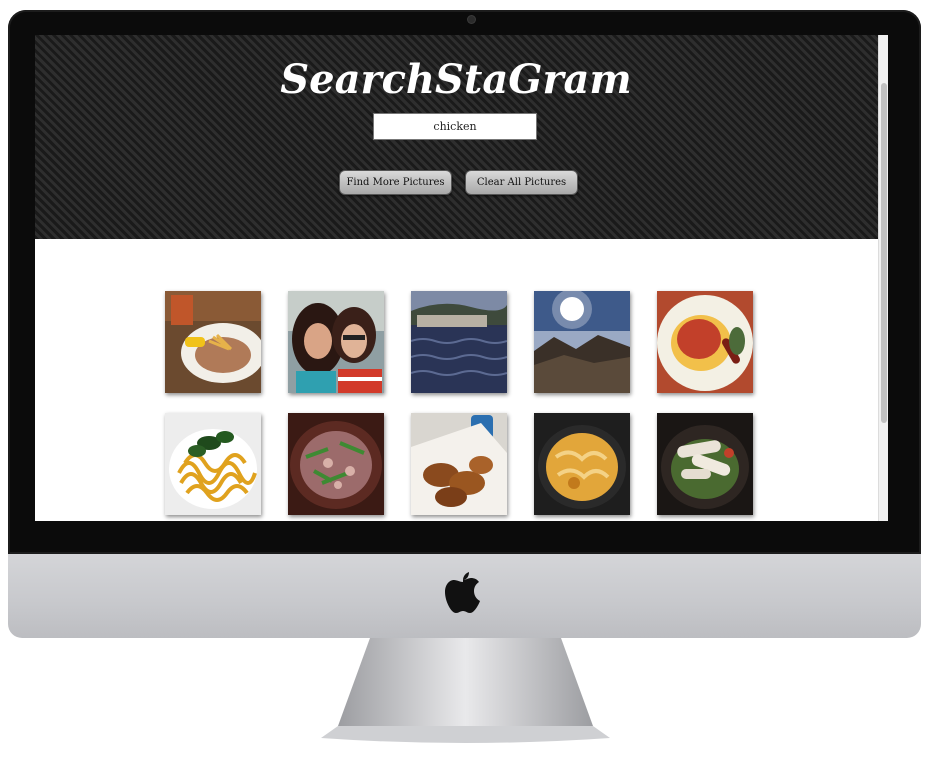  What do you see at coordinates (462, 592) in the screenshot?
I see `apple-logo-icon` at bounding box center [462, 592].